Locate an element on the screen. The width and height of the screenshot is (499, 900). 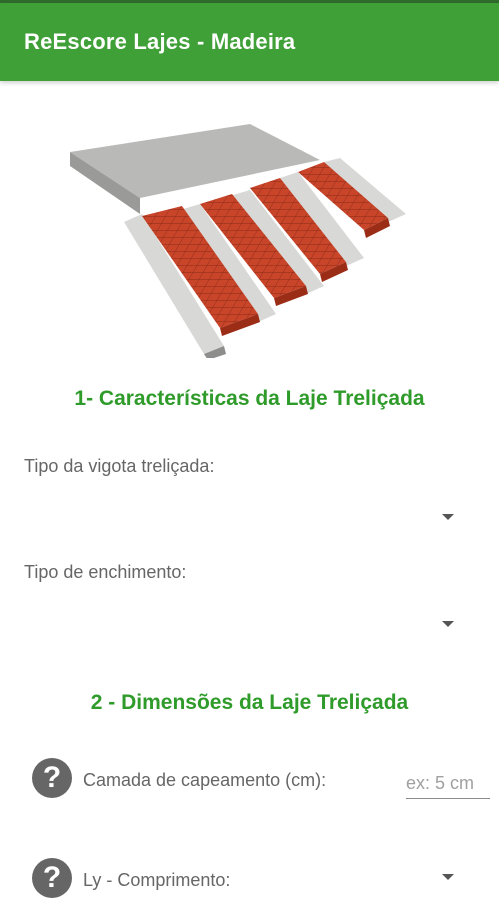
joist-type-dropdown is located at coordinates (246, 518).